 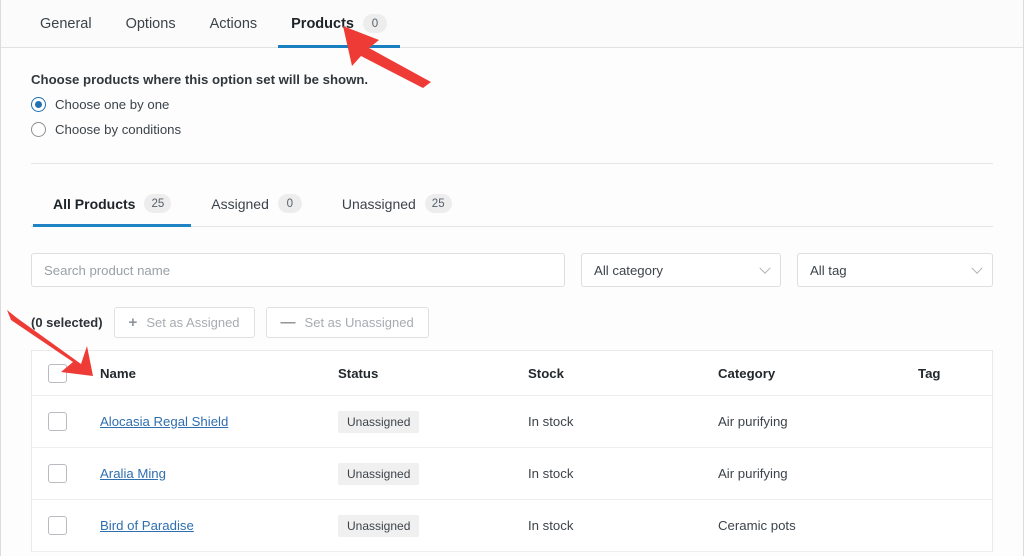 I want to click on plus-icon: +, so click(x=133, y=322).